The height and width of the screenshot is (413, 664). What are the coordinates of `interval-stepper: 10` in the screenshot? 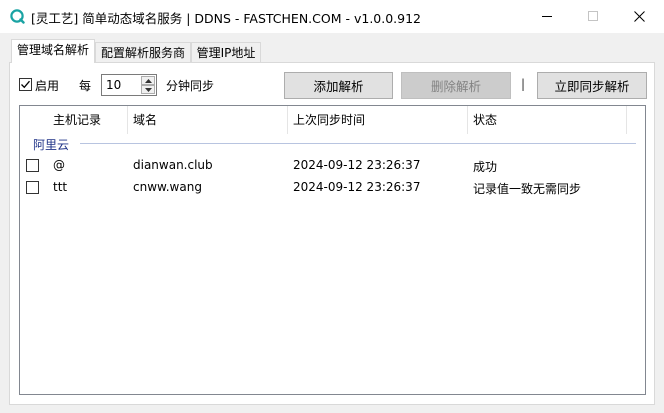 It's located at (129, 85).